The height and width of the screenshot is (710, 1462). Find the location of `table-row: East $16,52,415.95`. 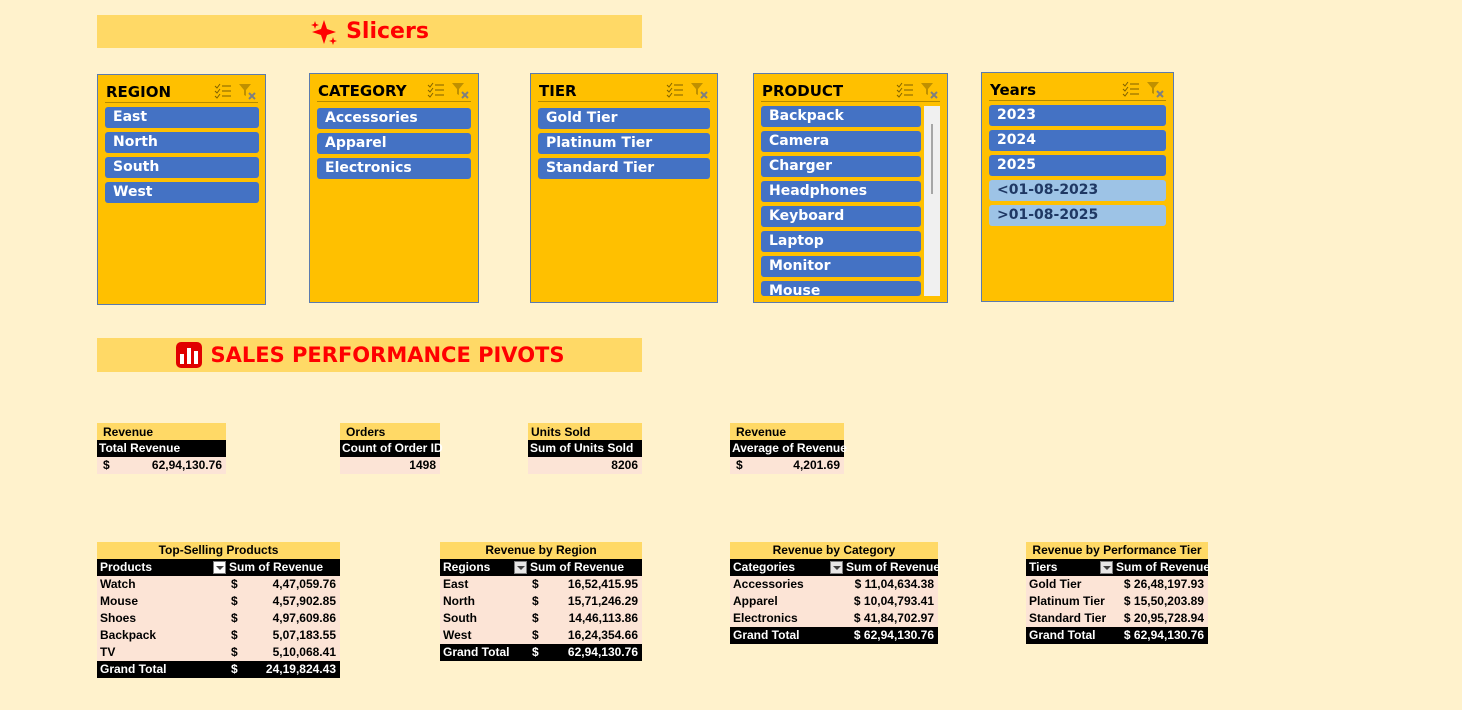

table-row: East $16,52,415.95 is located at coordinates (541, 584).